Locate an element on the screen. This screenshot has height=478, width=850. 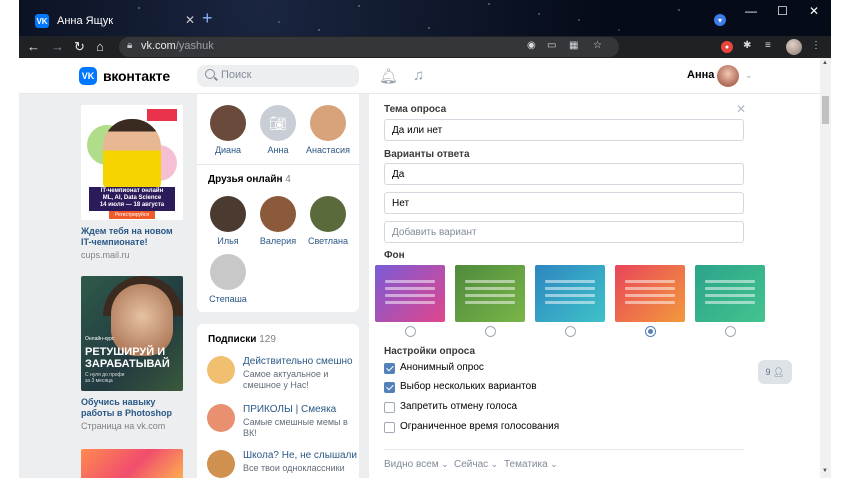
back-icon: ← is located at coordinates (33, 47).